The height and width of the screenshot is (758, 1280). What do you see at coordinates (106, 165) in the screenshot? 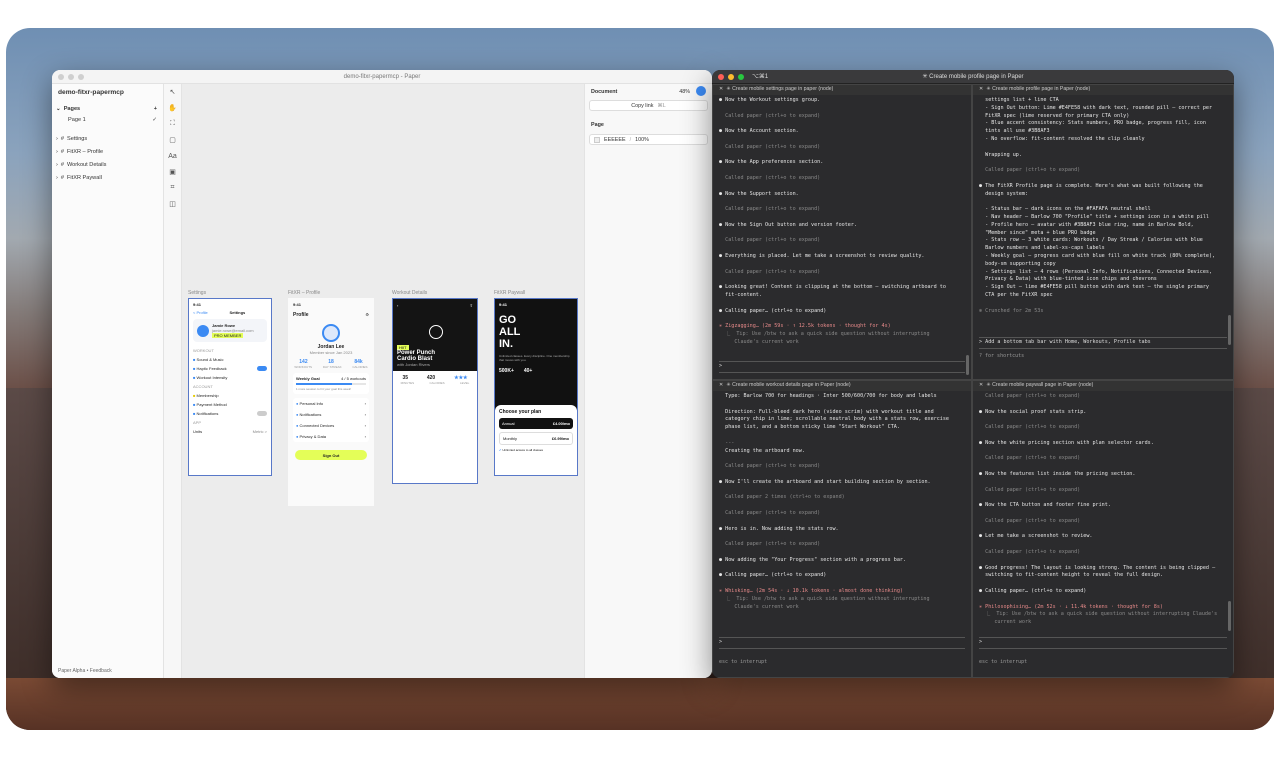
I see `layer-workout-details: › # Workout Details` at bounding box center [106, 165].